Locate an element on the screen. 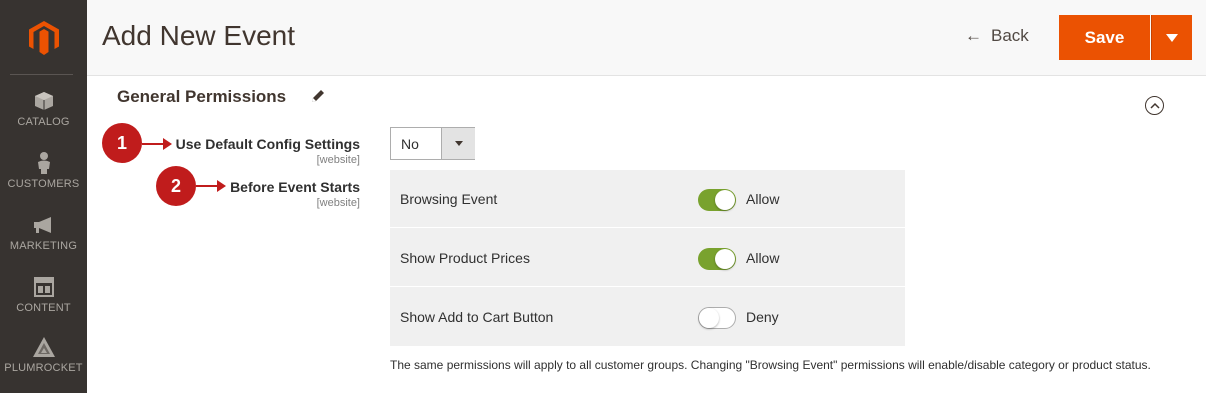  permission-label: Browsing Event is located at coordinates (449, 199).